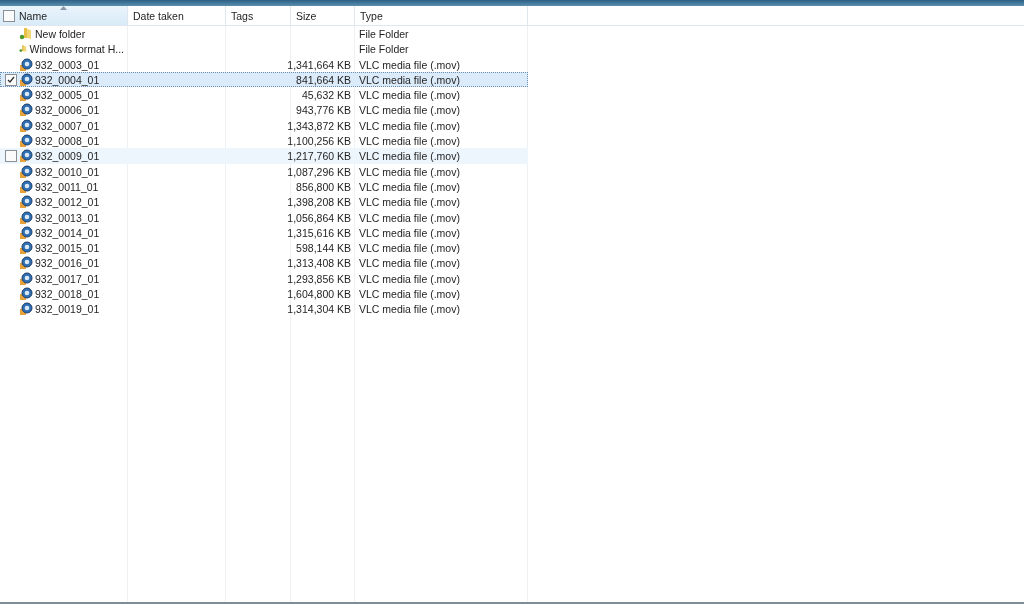 The width and height of the screenshot is (1024, 604). What do you see at coordinates (264, 79) in the screenshot?
I see `file-row: 932_0004_01 841,664 KB VLC media file (.mov)` at bounding box center [264, 79].